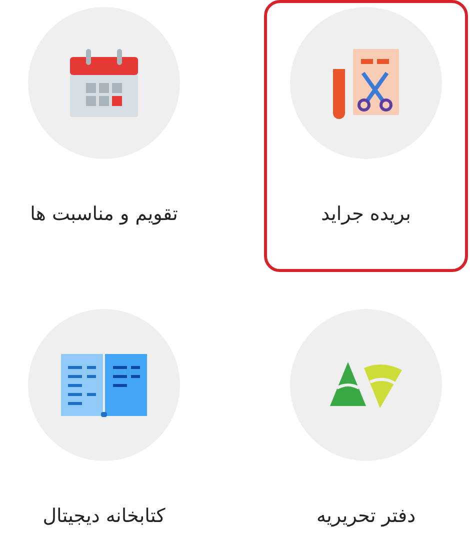 The height and width of the screenshot is (544, 470). Describe the element at coordinates (366, 214) in the screenshot. I see `tile-label: بریده جراید` at that location.